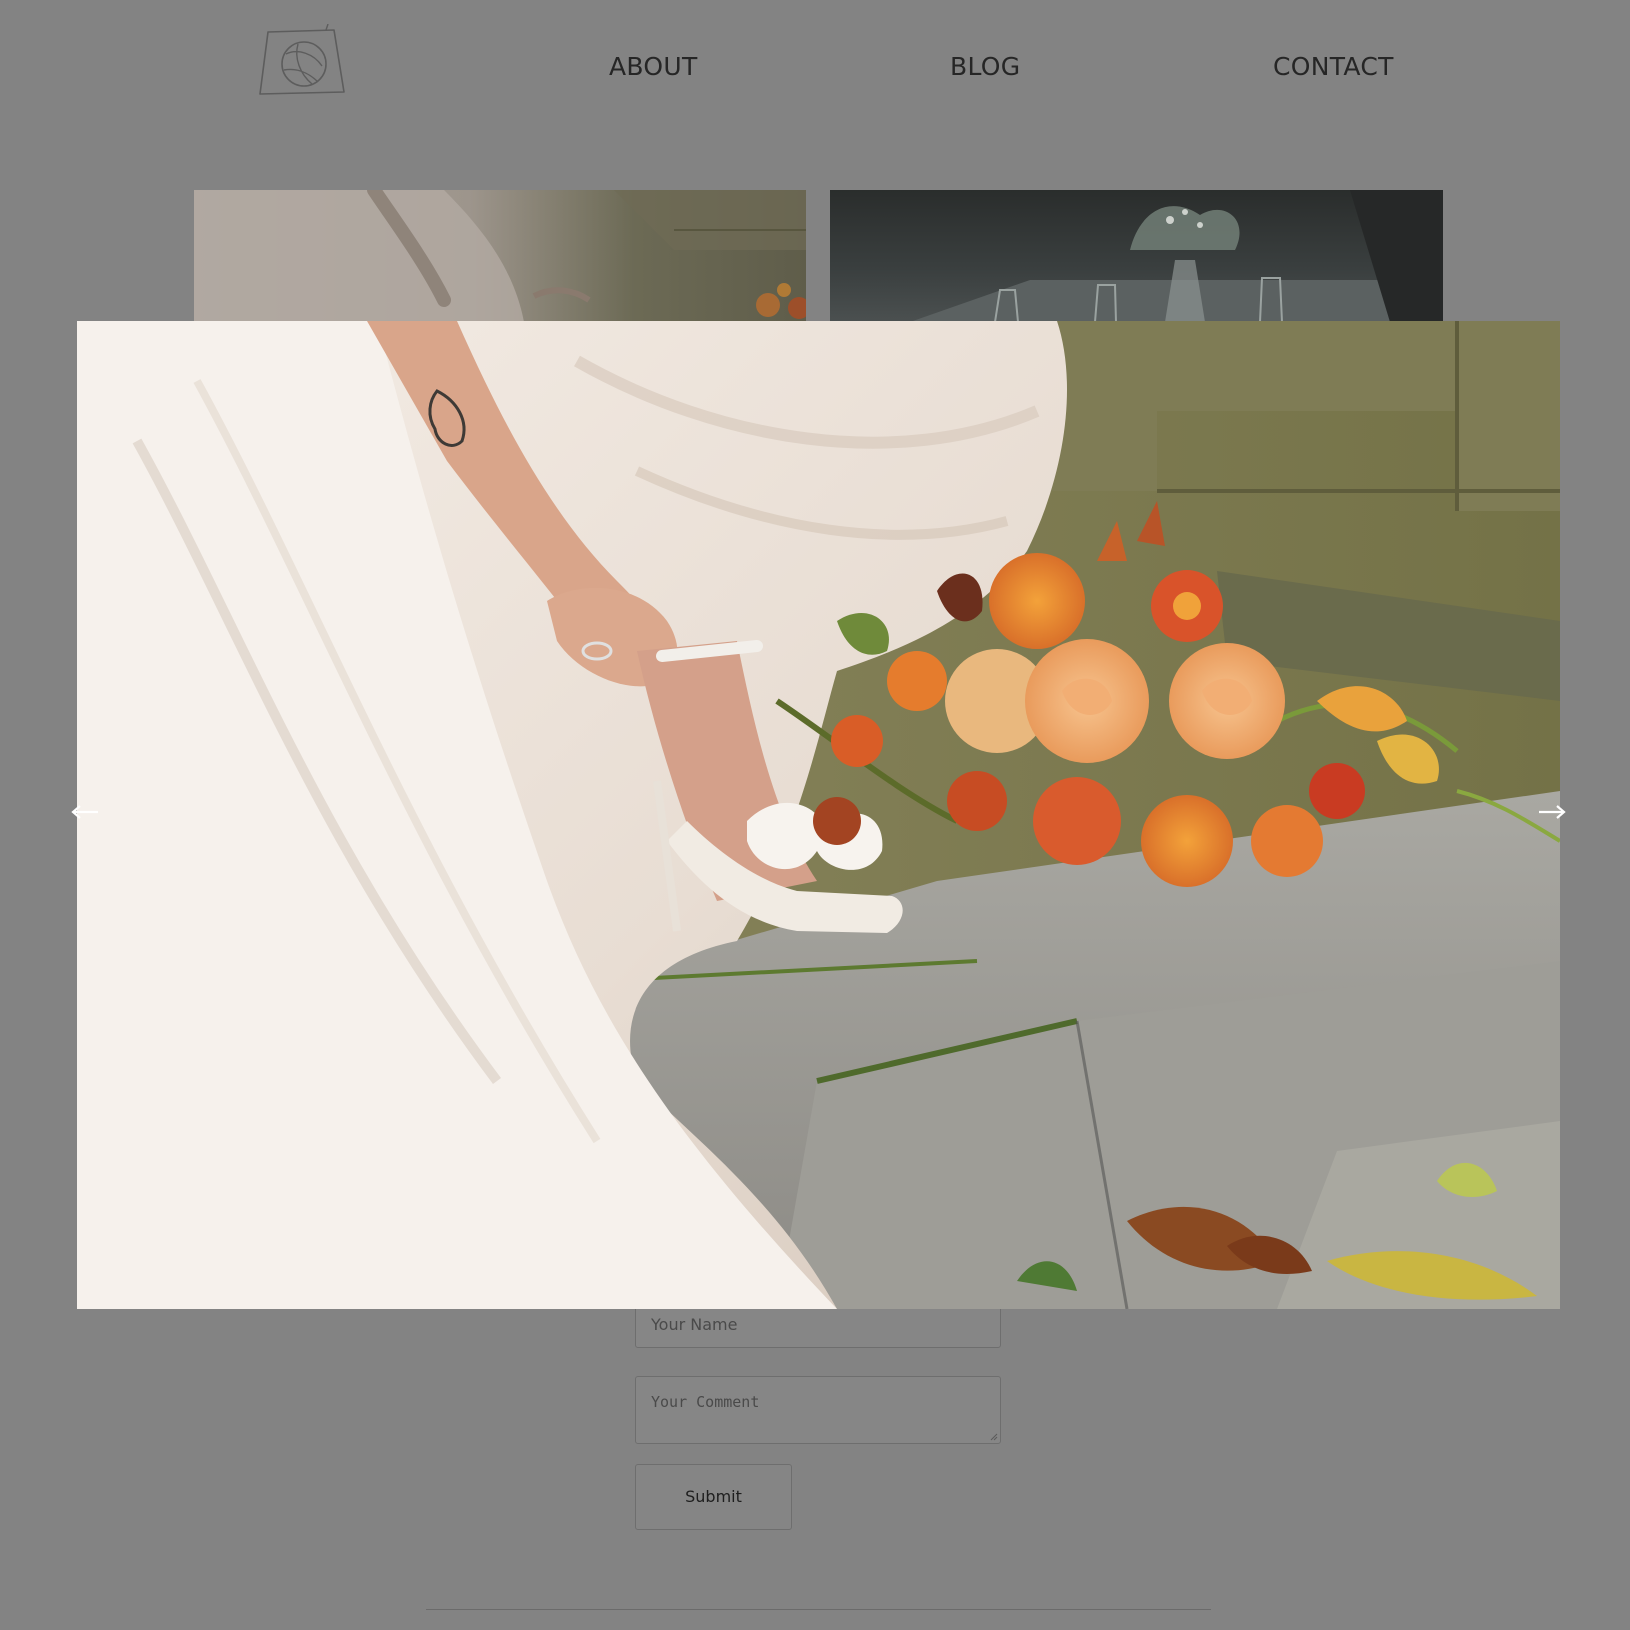 The width and height of the screenshot is (1630, 1630). I want to click on nav-about-link: ABOUT, so click(653, 66).